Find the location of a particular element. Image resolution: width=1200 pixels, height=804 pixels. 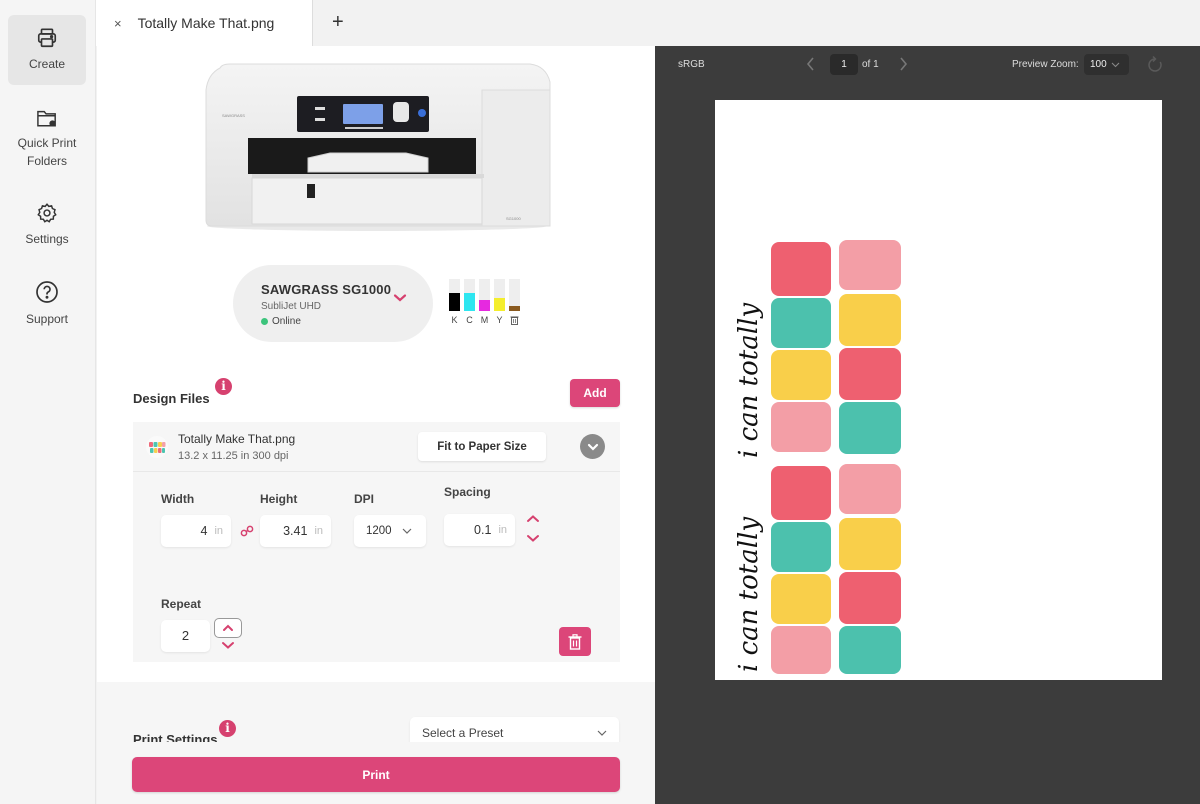

spacing-decrement-icon is located at coordinates (533, 538).